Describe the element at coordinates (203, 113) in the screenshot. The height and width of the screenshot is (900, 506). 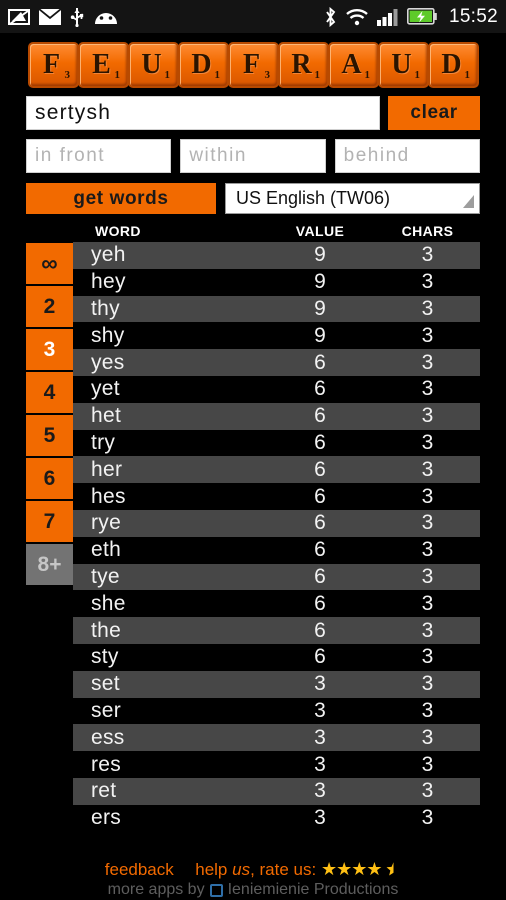
I see `letters-input` at that location.